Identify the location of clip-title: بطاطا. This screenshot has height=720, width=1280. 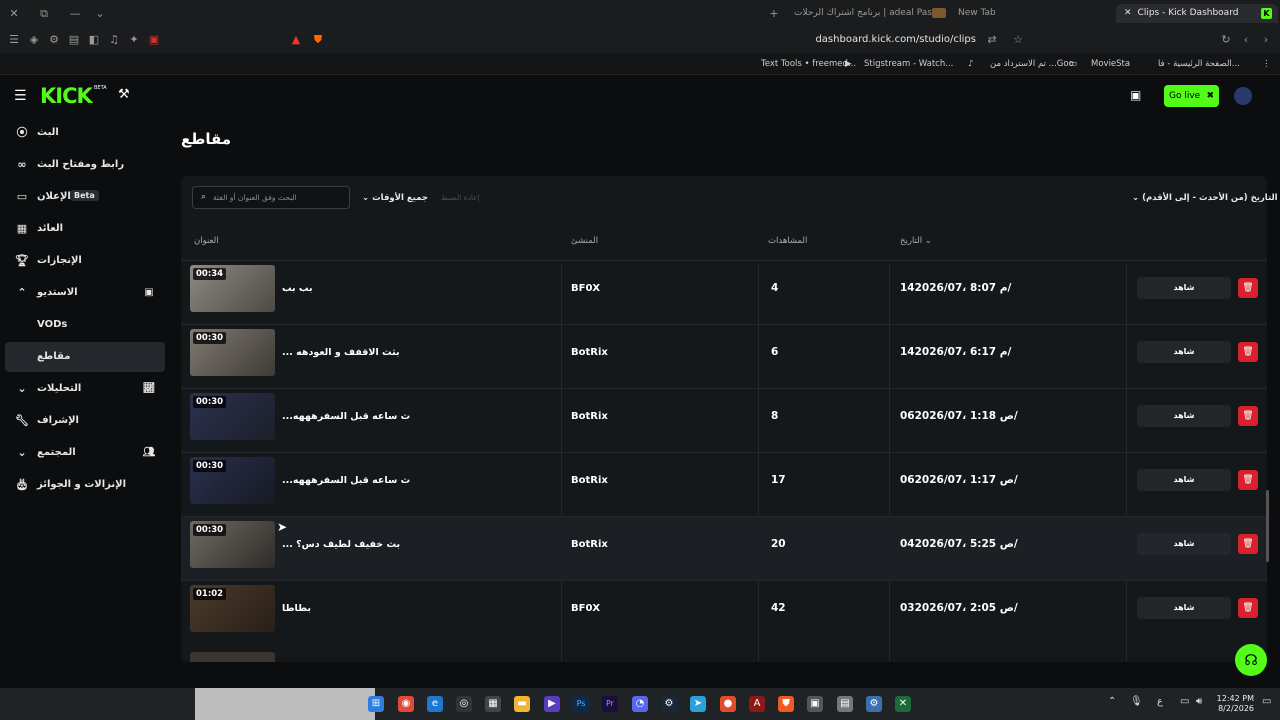
(296, 608).